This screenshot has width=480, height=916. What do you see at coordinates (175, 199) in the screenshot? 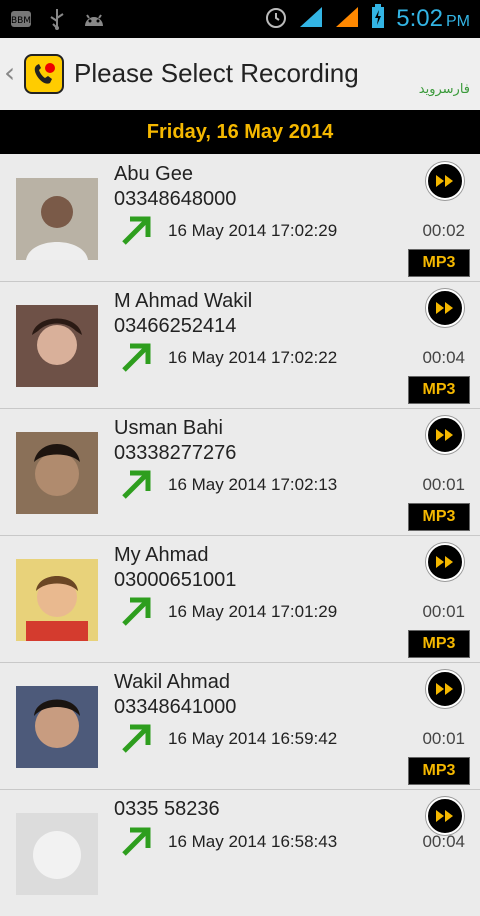
I see `contact-number: 03348648000` at bounding box center [175, 199].